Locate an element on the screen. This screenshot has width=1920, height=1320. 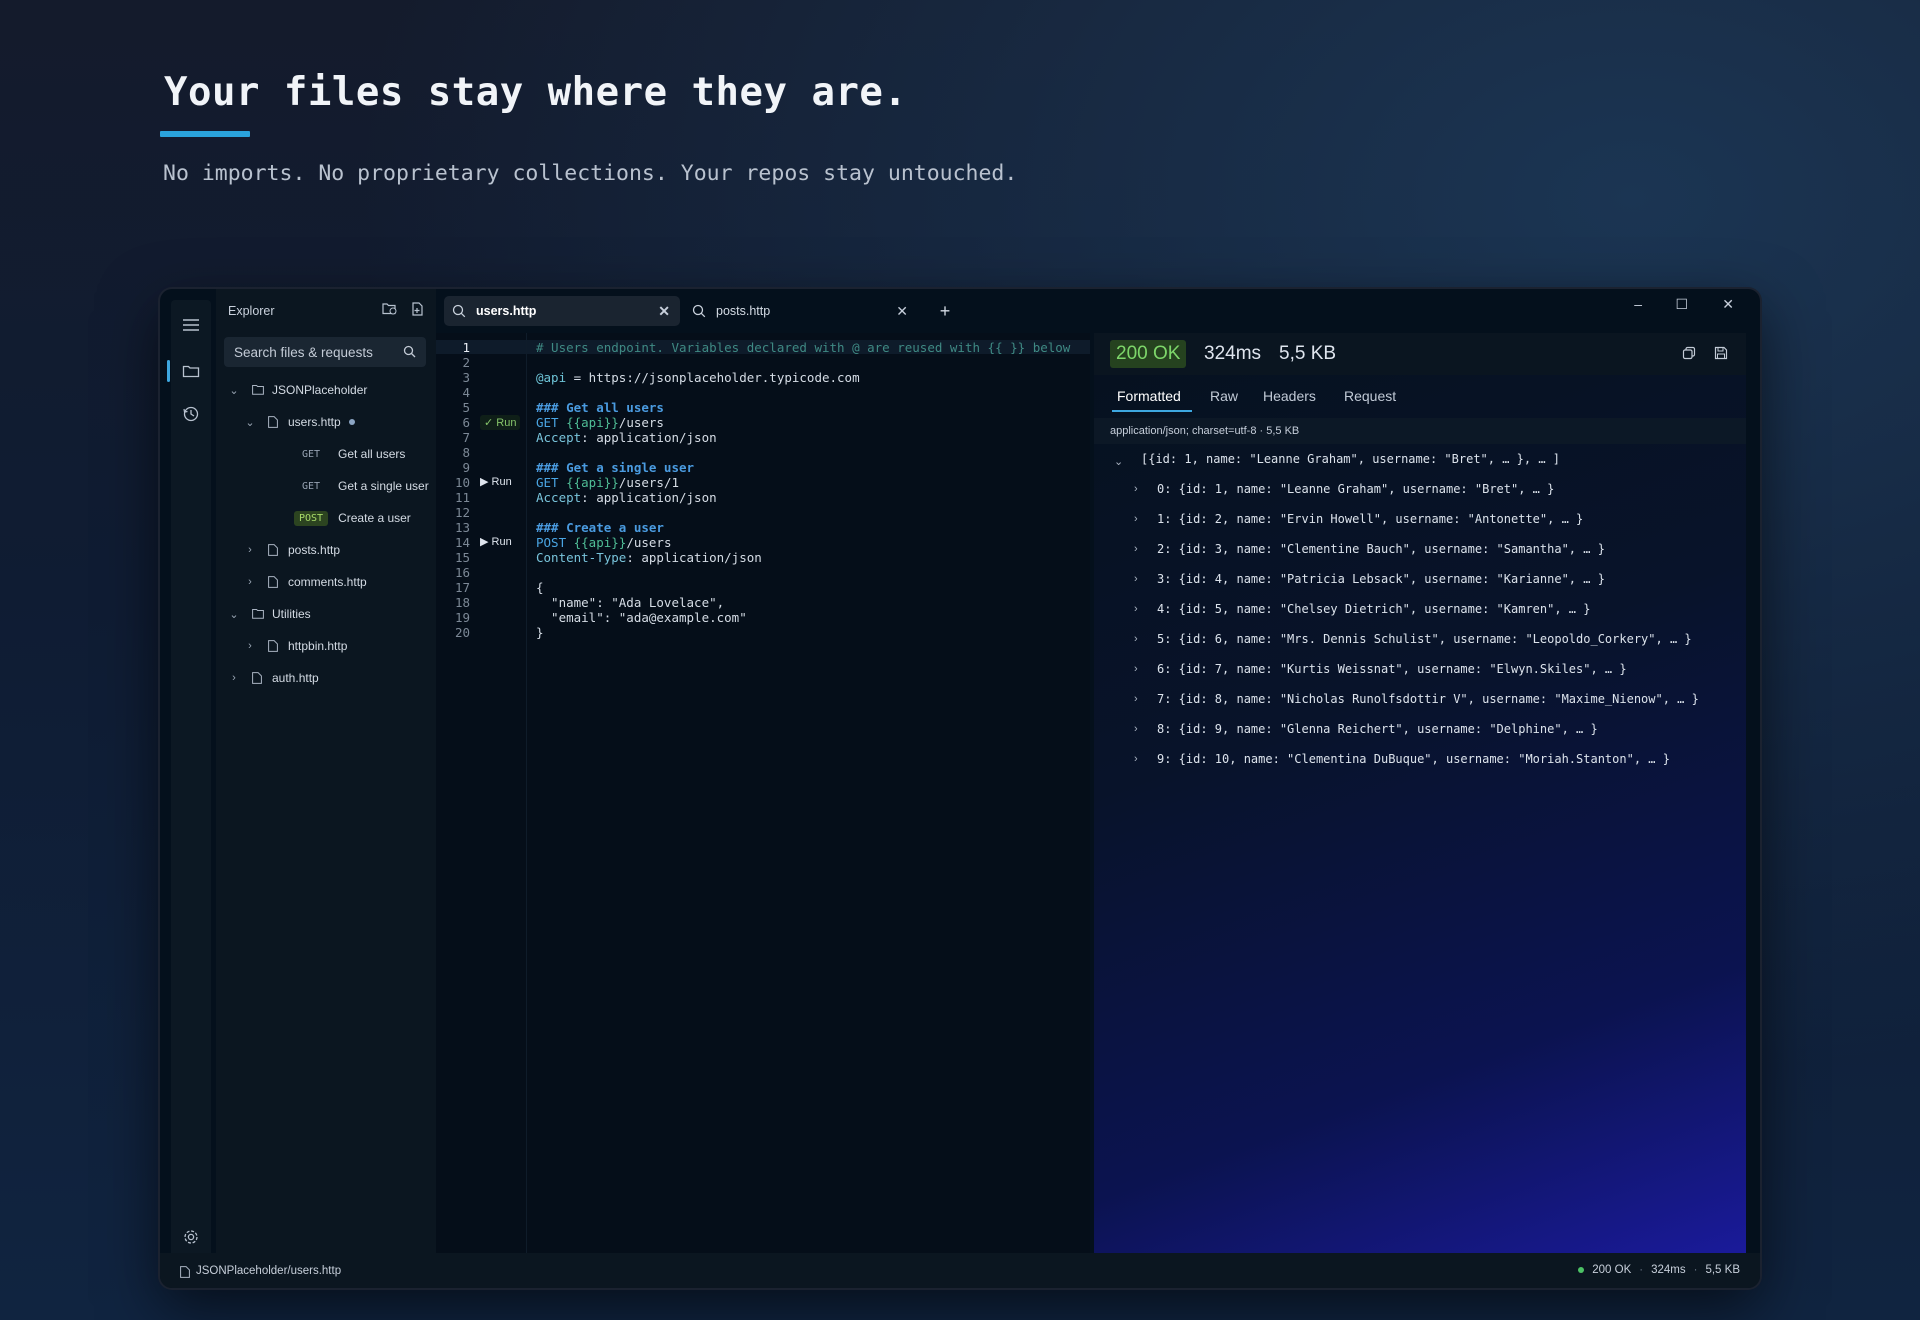
active-tab-underline is located at coordinates (1152, 411).